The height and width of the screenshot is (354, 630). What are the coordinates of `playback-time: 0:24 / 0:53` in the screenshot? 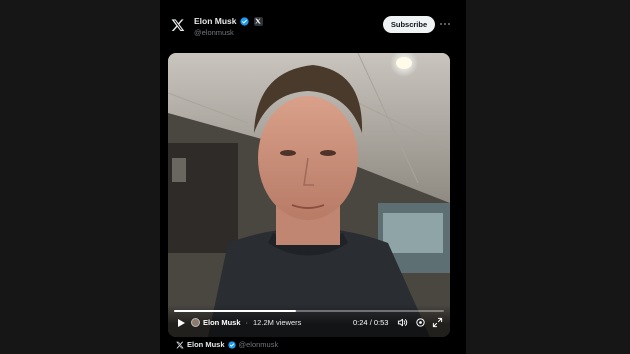 It's located at (370, 322).